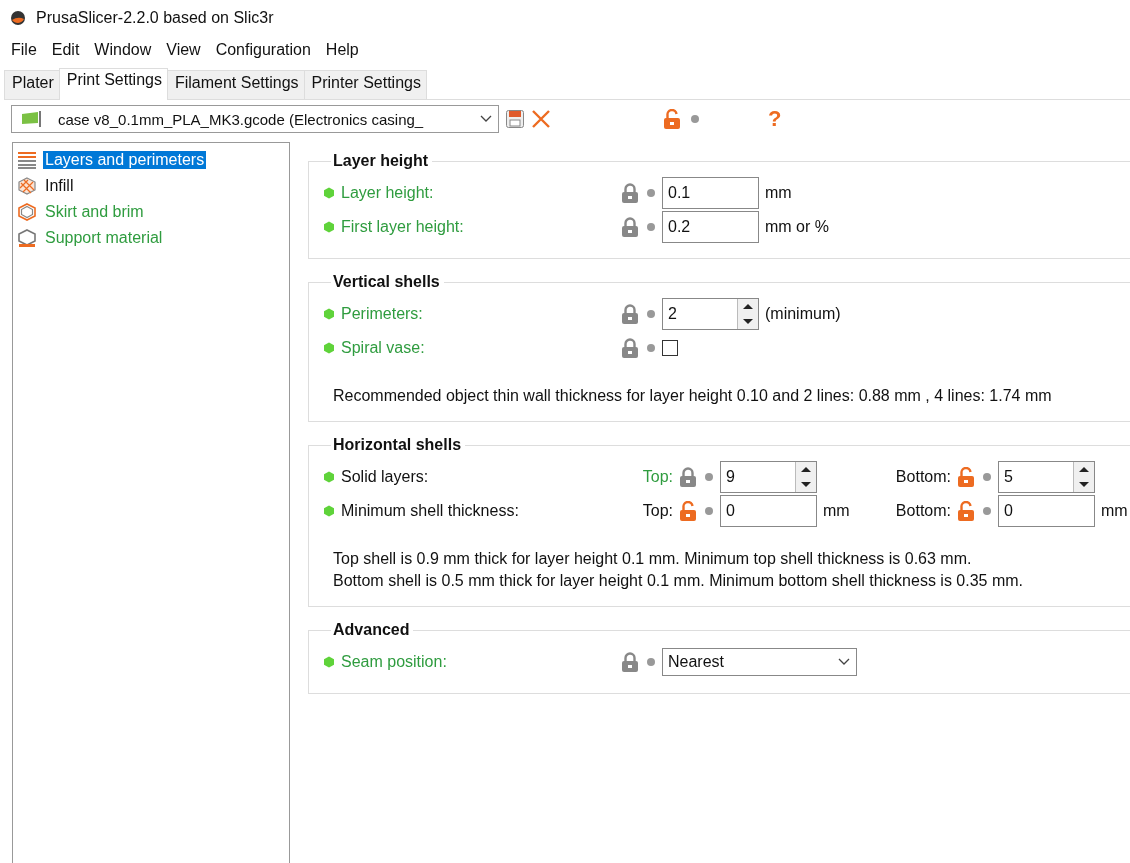 Image resolution: width=1130 pixels, height=863 pixels. I want to click on unit-label: mm or %, so click(797, 227).